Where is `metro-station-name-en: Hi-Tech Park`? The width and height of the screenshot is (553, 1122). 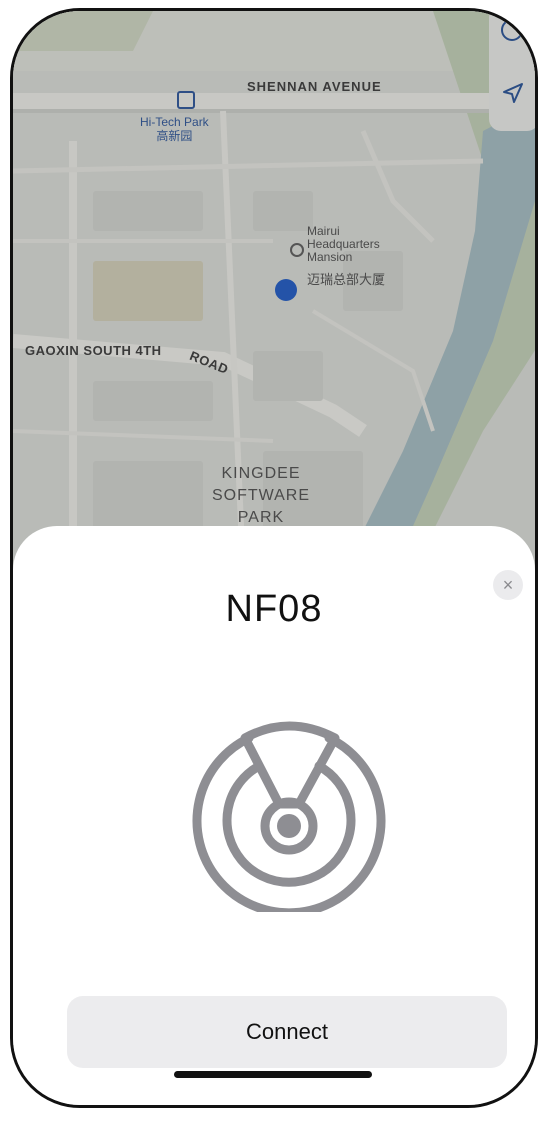
metro-station-name-en: Hi-Tech Park is located at coordinates (174, 122).